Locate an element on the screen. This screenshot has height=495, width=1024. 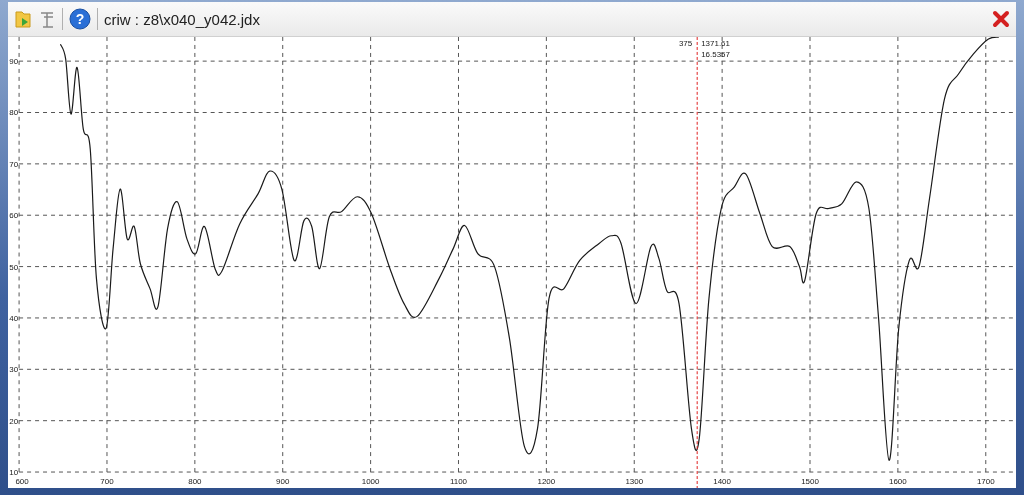
y-tick-label: 80 is located at coordinates (14, 113).